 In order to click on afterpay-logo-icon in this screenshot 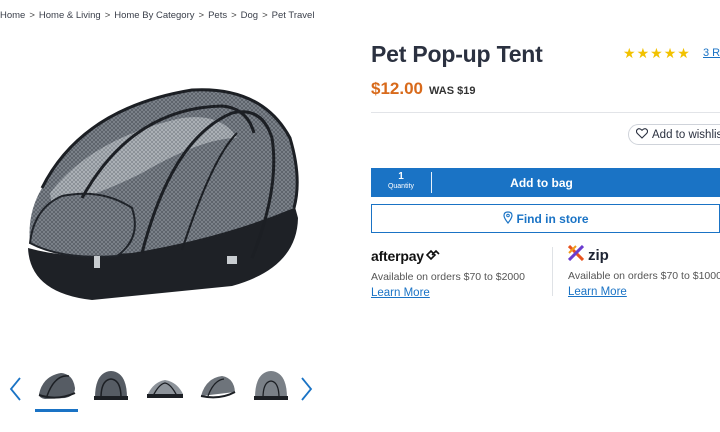, I will do `click(432, 256)`.